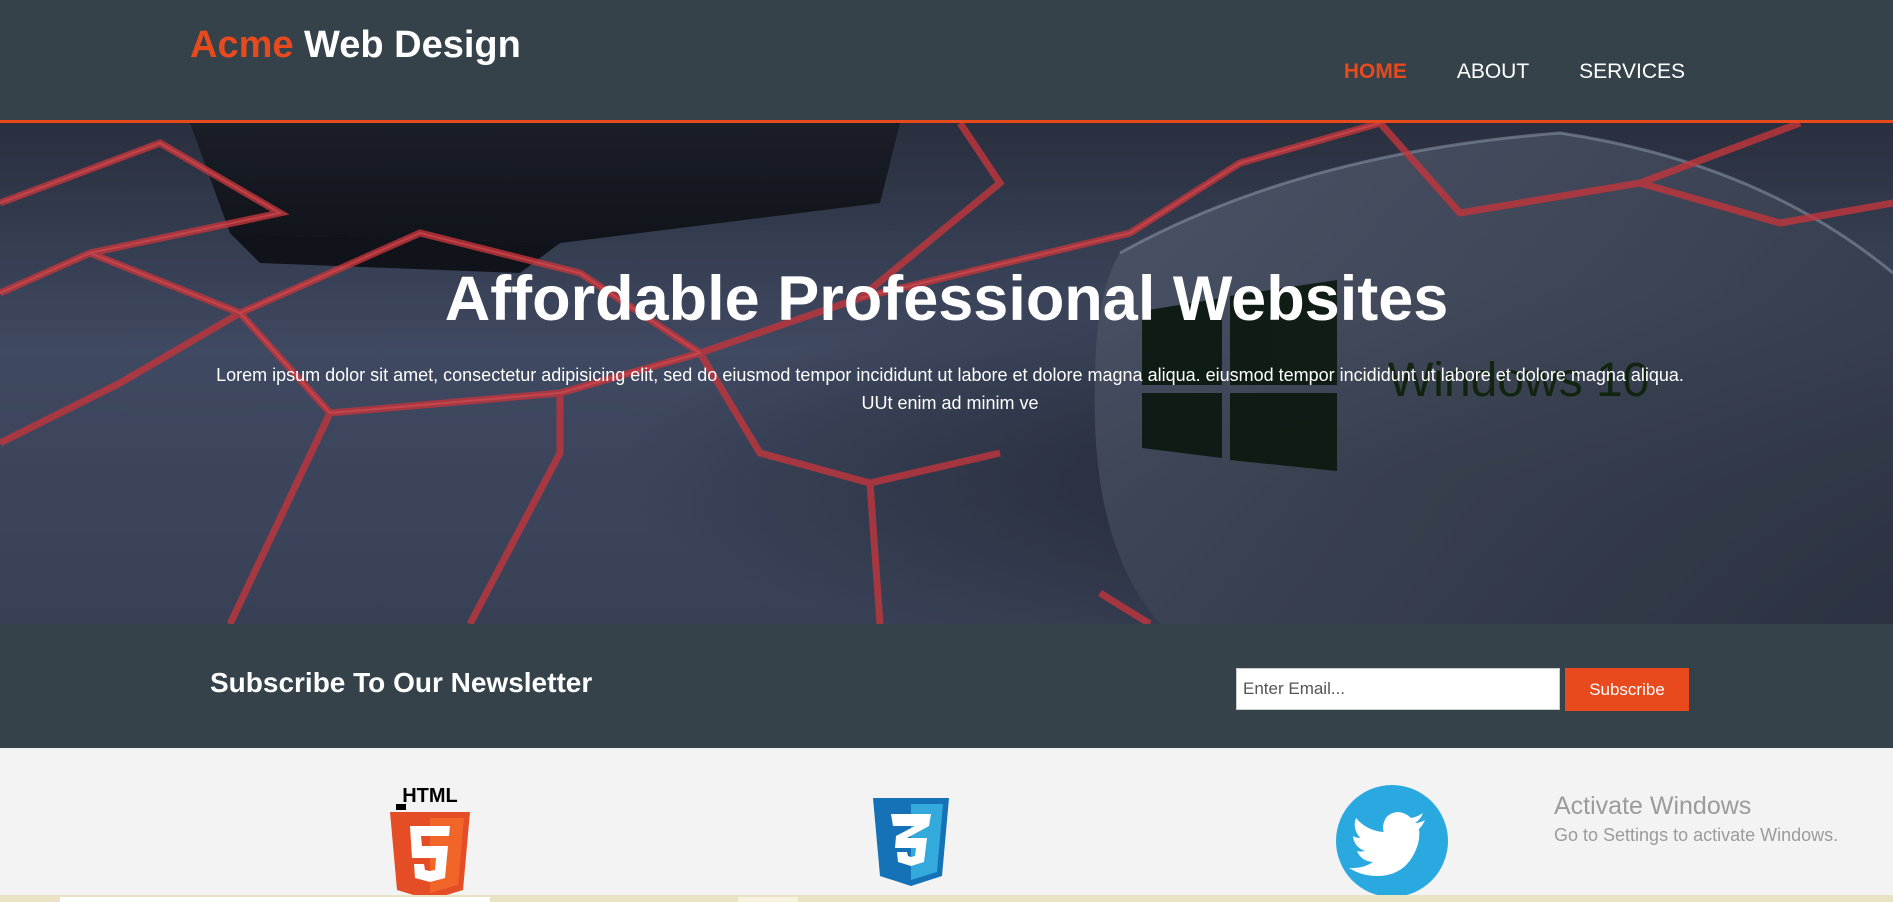  Describe the element at coordinates (946, 299) in the screenshot. I see `showcase-title: Affordable Professional Websites` at that location.